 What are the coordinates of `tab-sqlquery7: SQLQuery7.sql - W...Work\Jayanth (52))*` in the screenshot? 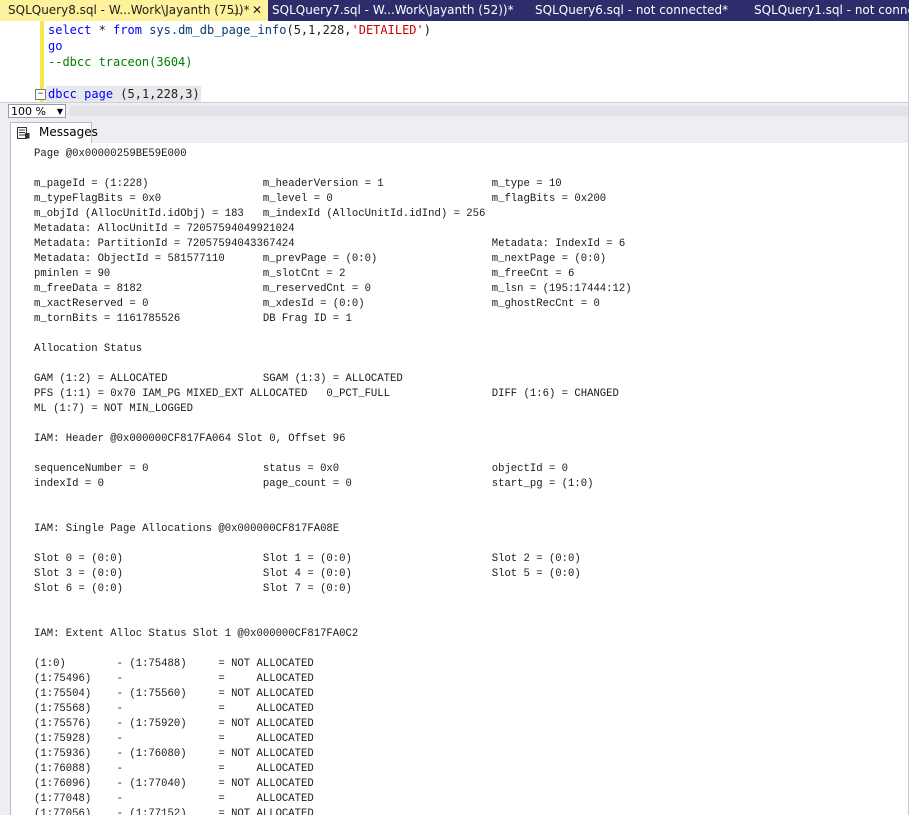 It's located at (396, 10).